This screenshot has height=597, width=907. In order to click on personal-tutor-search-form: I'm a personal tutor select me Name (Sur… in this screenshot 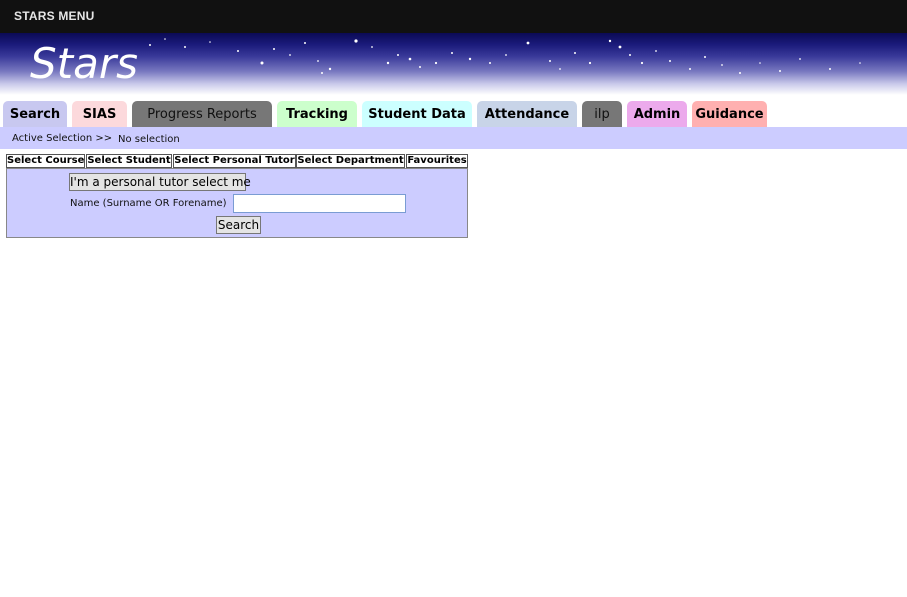, I will do `click(237, 203)`.